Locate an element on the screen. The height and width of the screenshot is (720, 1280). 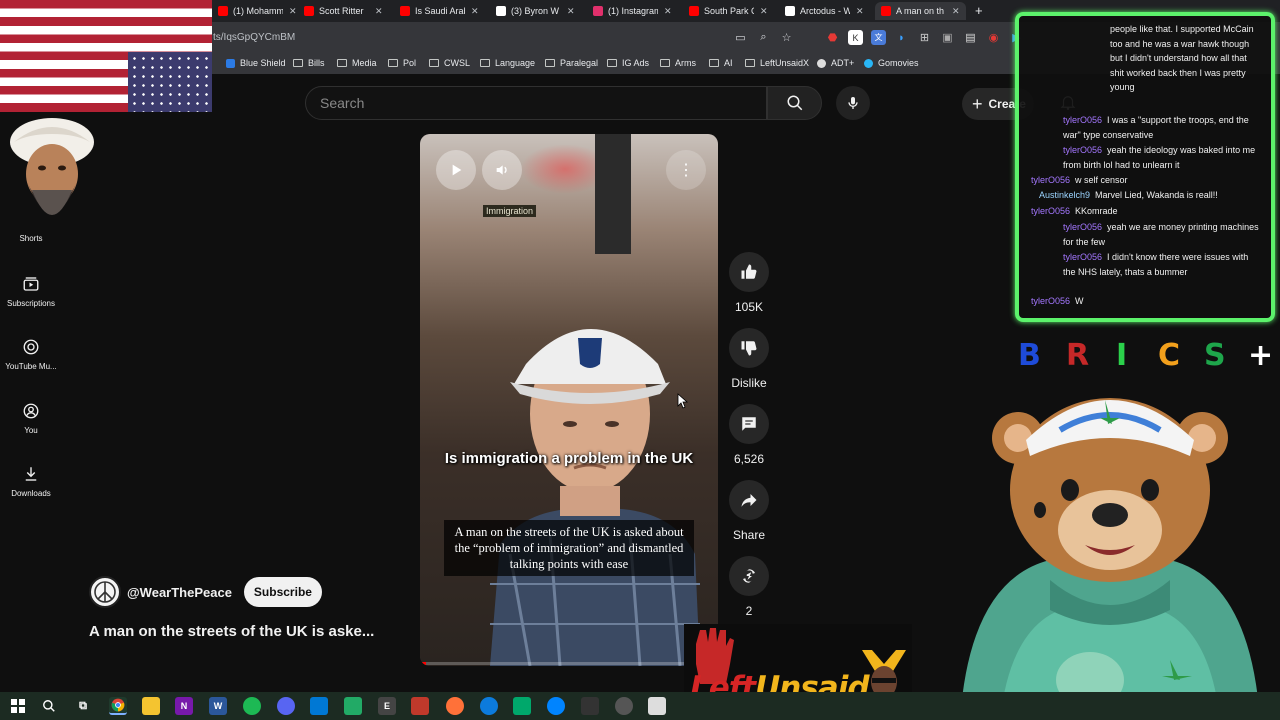
bookmark-folder: Bills is located at coordinates (309, 63).